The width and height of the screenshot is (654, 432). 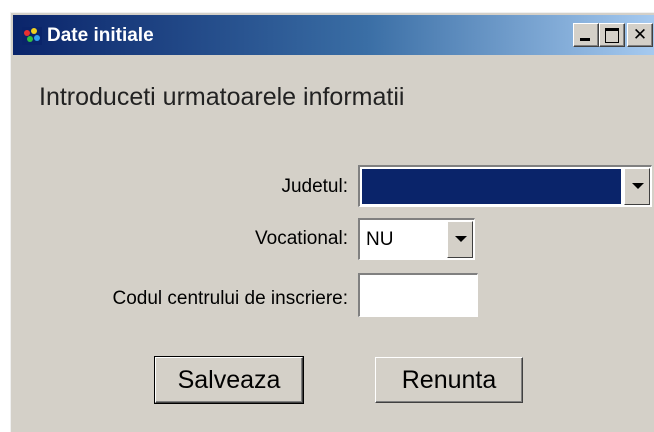 What do you see at coordinates (491, 186) in the screenshot?
I see `judet-selected-value` at bounding box center [491, 186].